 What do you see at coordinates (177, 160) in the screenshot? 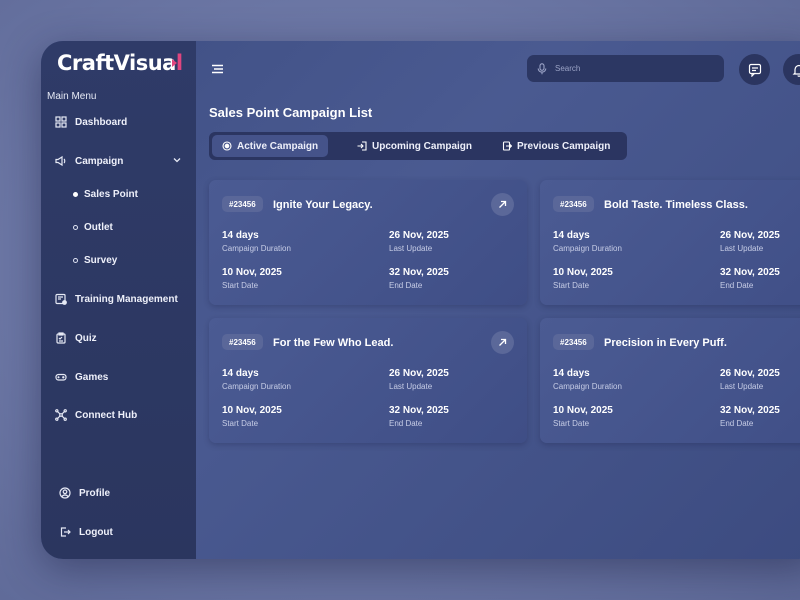
I see `chevron-down-icon` at bounding box center [177, 160].